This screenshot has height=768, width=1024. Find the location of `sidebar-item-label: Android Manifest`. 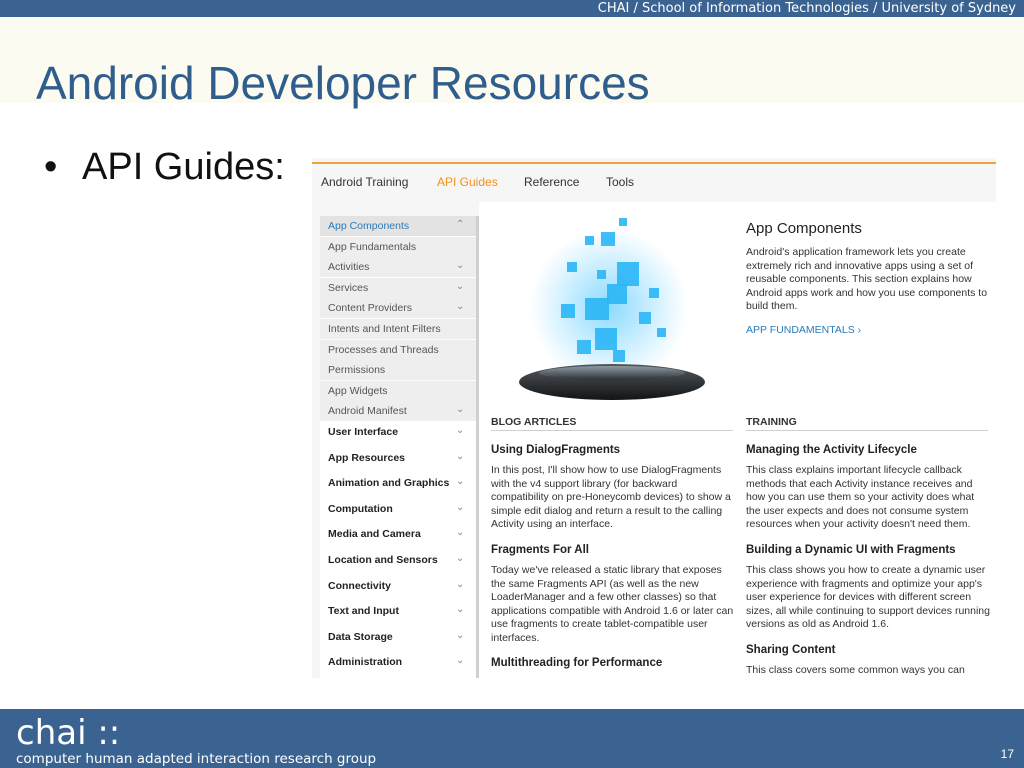

sidebar-item-label: Android Manifest is located at coordinates (367, 411).